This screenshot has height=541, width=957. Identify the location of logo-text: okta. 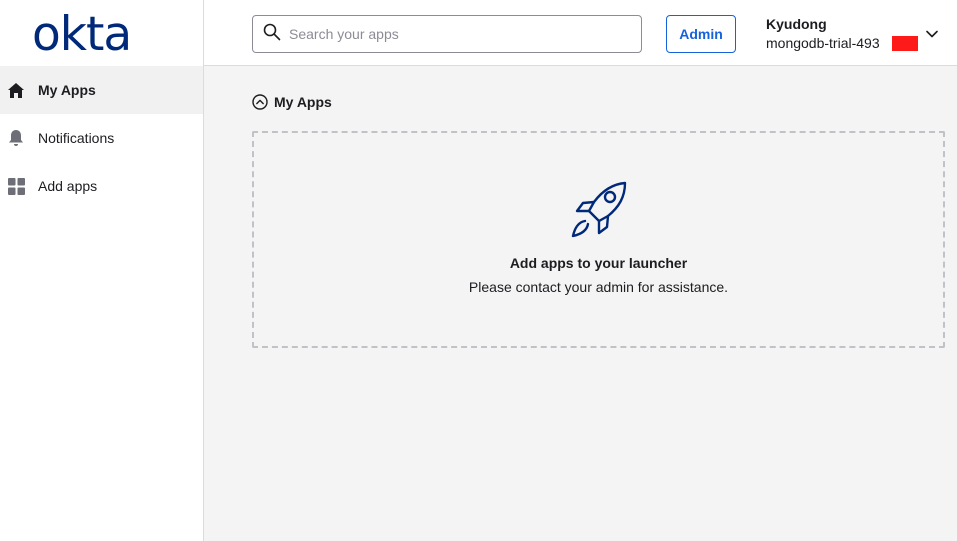
(82, 34).